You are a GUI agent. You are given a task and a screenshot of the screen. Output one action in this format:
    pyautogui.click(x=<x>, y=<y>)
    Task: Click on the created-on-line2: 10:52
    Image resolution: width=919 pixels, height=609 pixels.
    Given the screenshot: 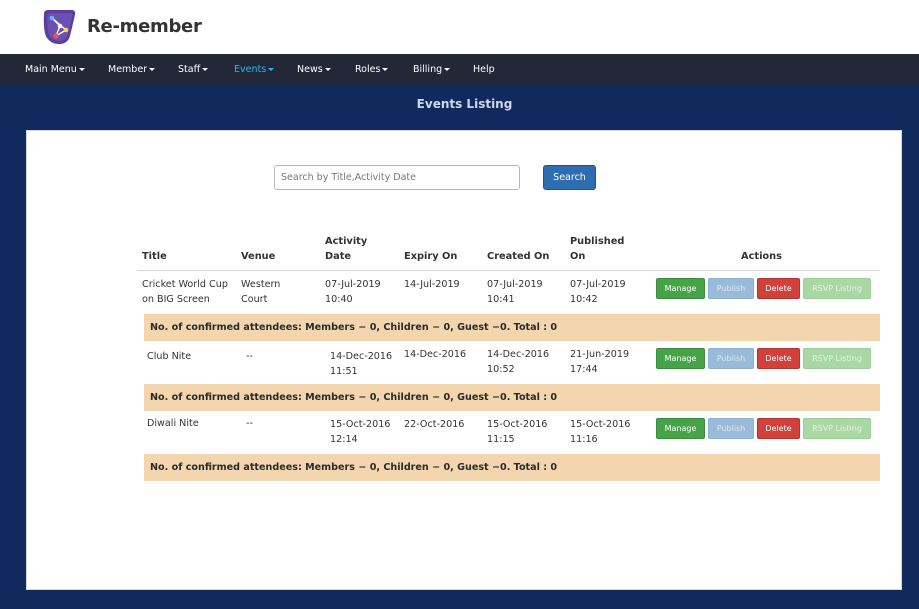 What is the action you would take?
    pyautogui.click(x=501, y=369)
    